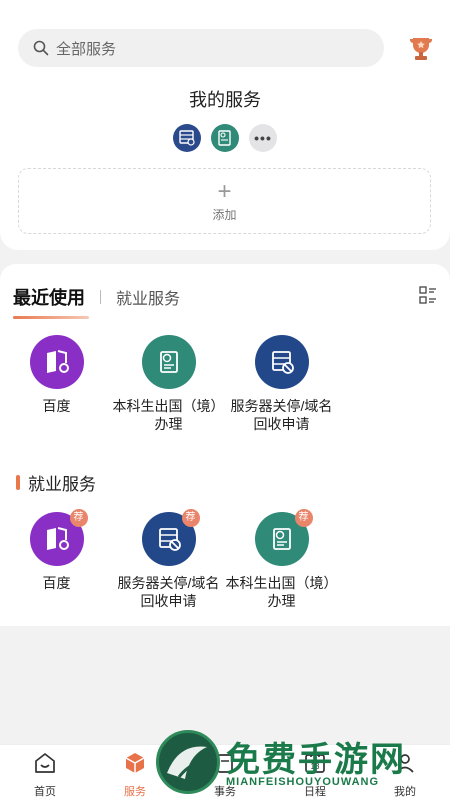 This screenshot has height=800, width=450. Describe the element at coordinates (283, 537) in the screenshot. I see `passport-form-icon: 荐` at that location.